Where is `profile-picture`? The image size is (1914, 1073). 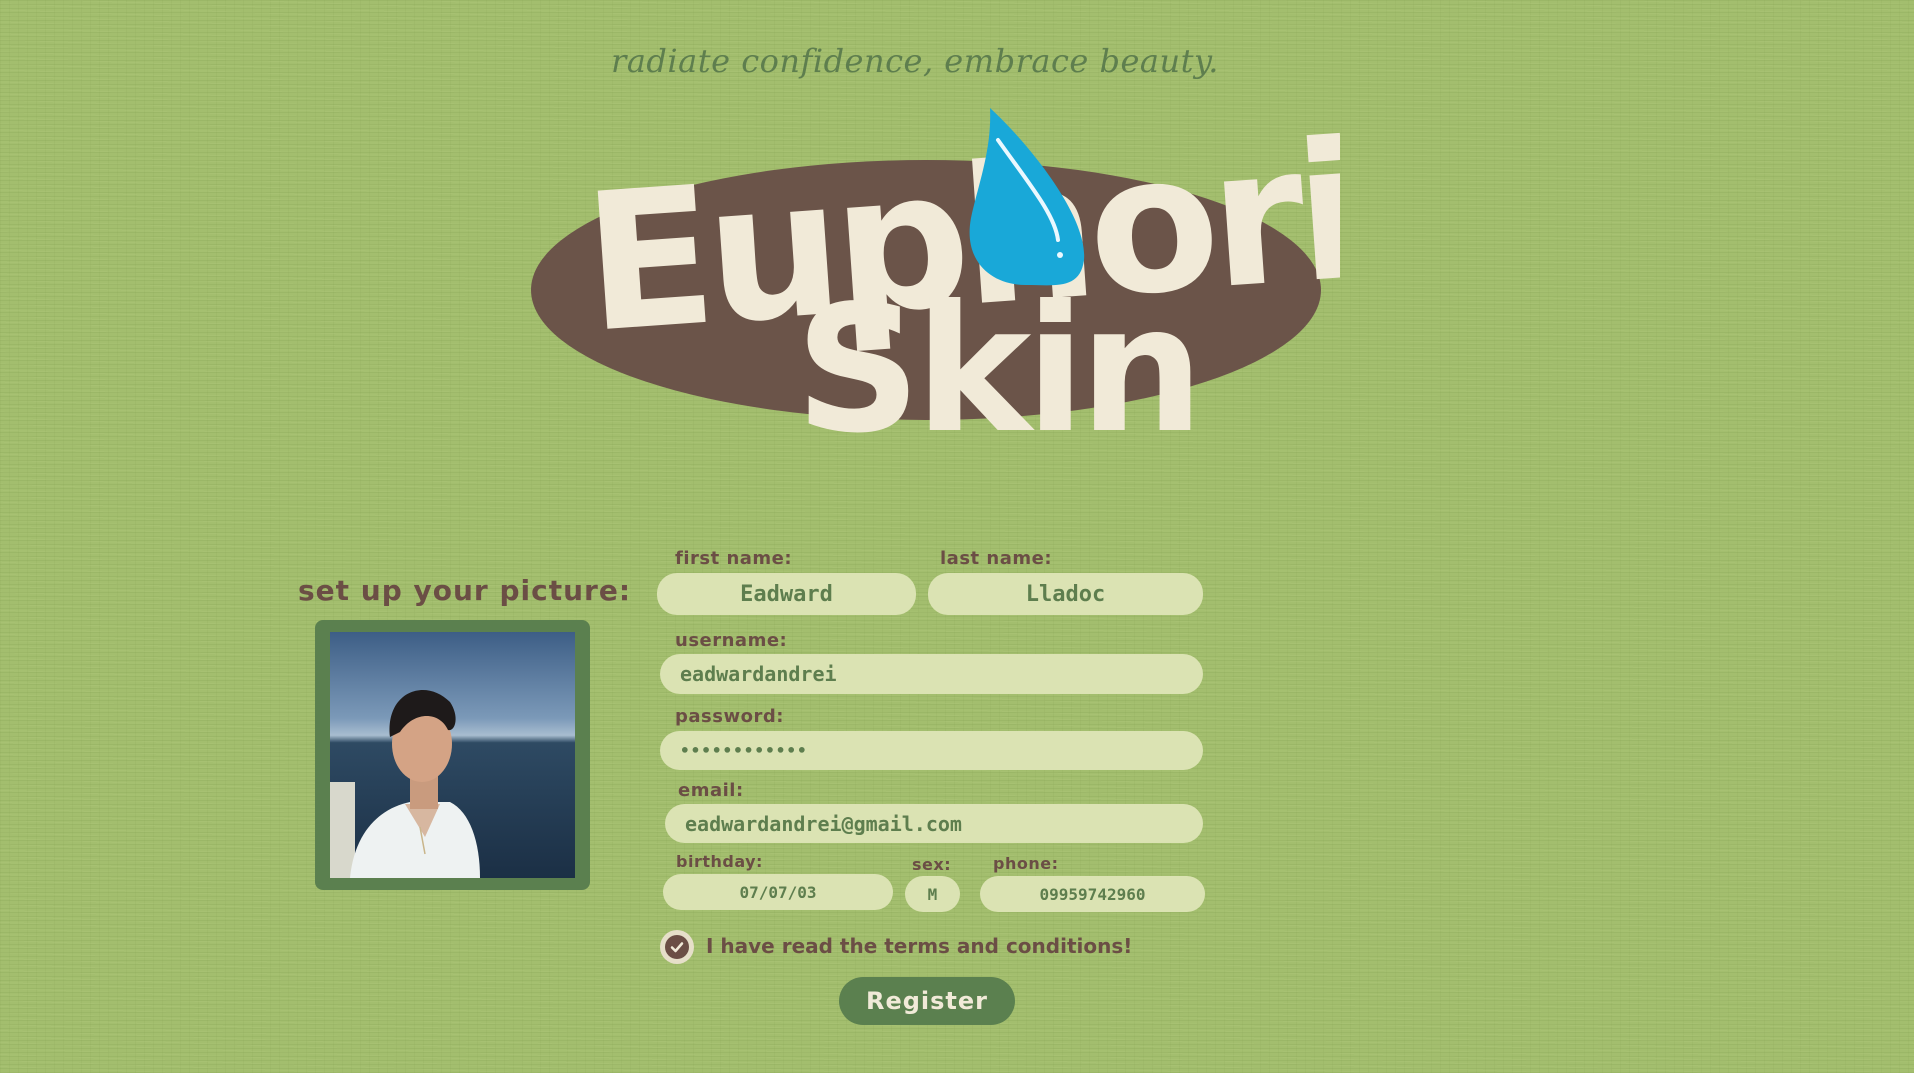
profile-picture is located at coordinates (452, 755).